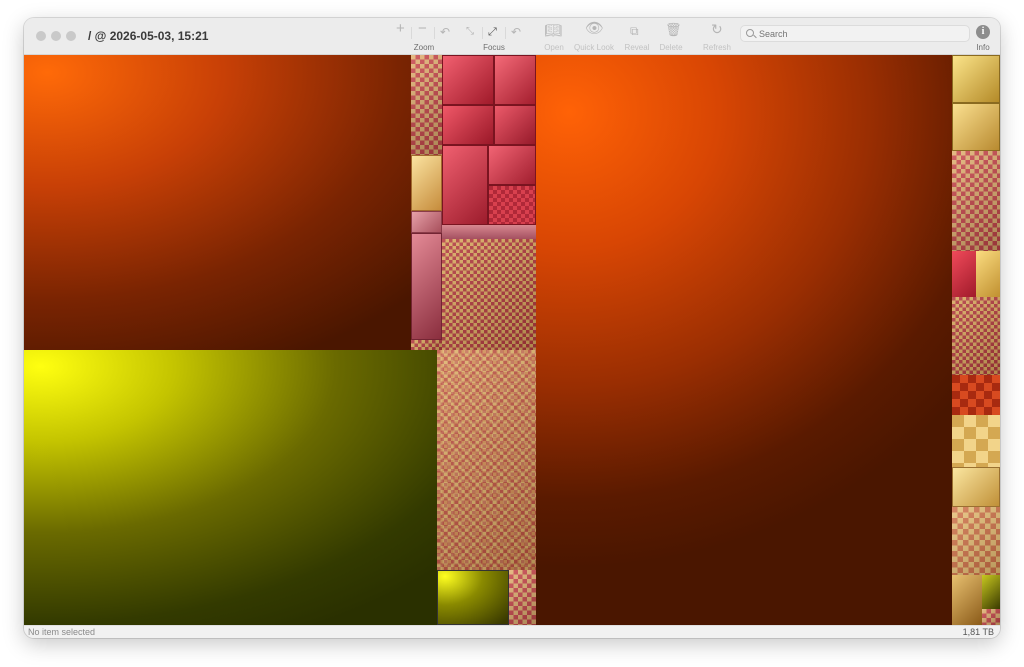  Describe the element at coordinates (71, 36) in the screenshot. I see `zoom-window-button` at that location.